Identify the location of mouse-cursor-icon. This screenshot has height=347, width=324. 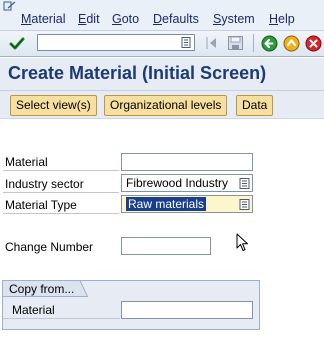
(243, 243).